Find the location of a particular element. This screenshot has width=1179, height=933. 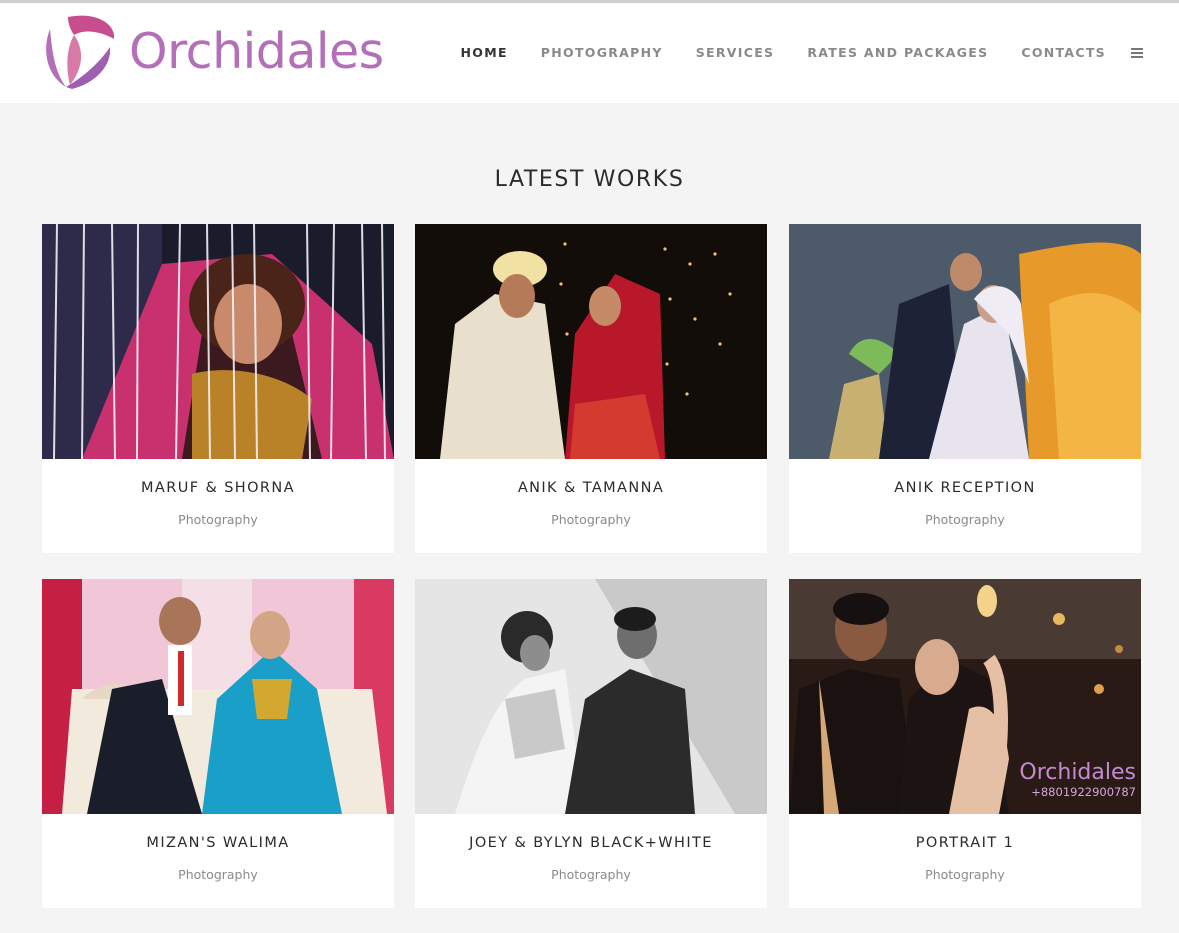

work-photo-portrait-1: Orchidales +8801922900787 is located at coordinates (965, 696).